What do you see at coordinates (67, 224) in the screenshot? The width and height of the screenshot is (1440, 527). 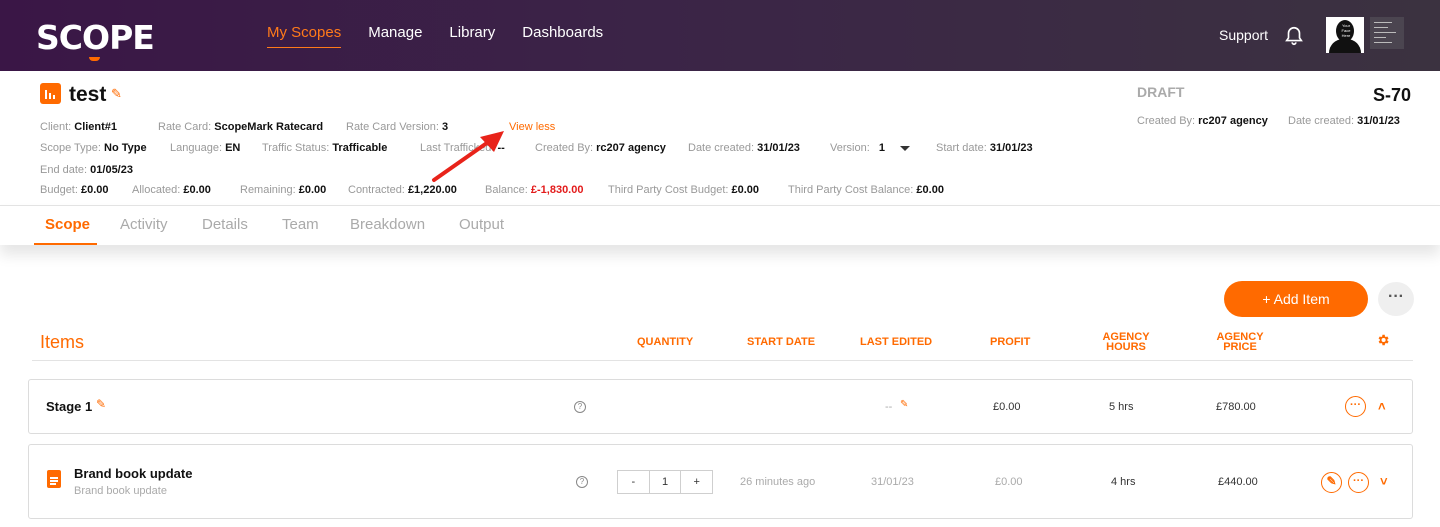 I see `tab-scope: Scope` at bounding box center [67, 224].